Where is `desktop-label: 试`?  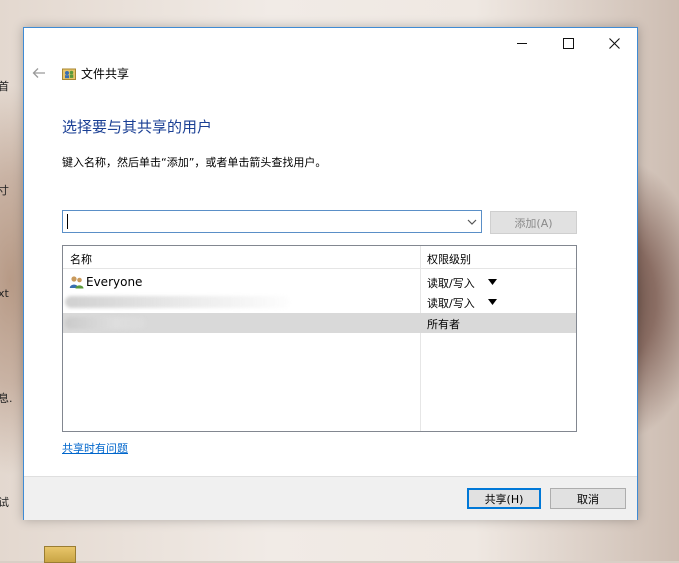 desktop-label: 试 is located at coordinates (4, 502).